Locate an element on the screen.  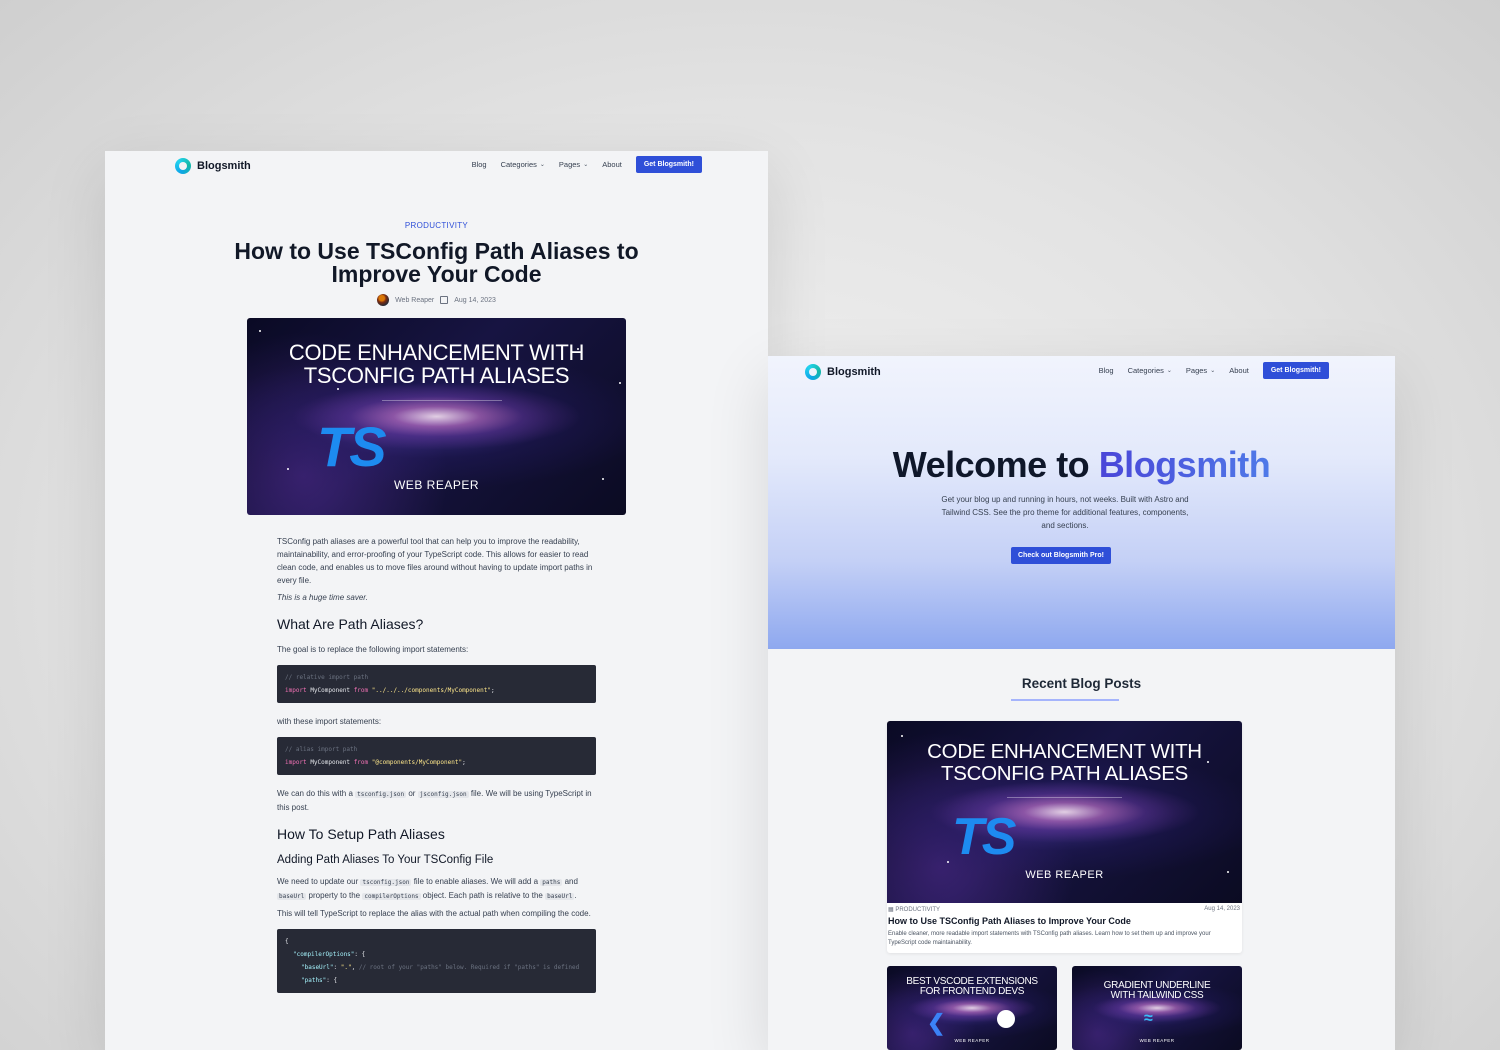
github-icon is located at coordinates (1006, 1019).